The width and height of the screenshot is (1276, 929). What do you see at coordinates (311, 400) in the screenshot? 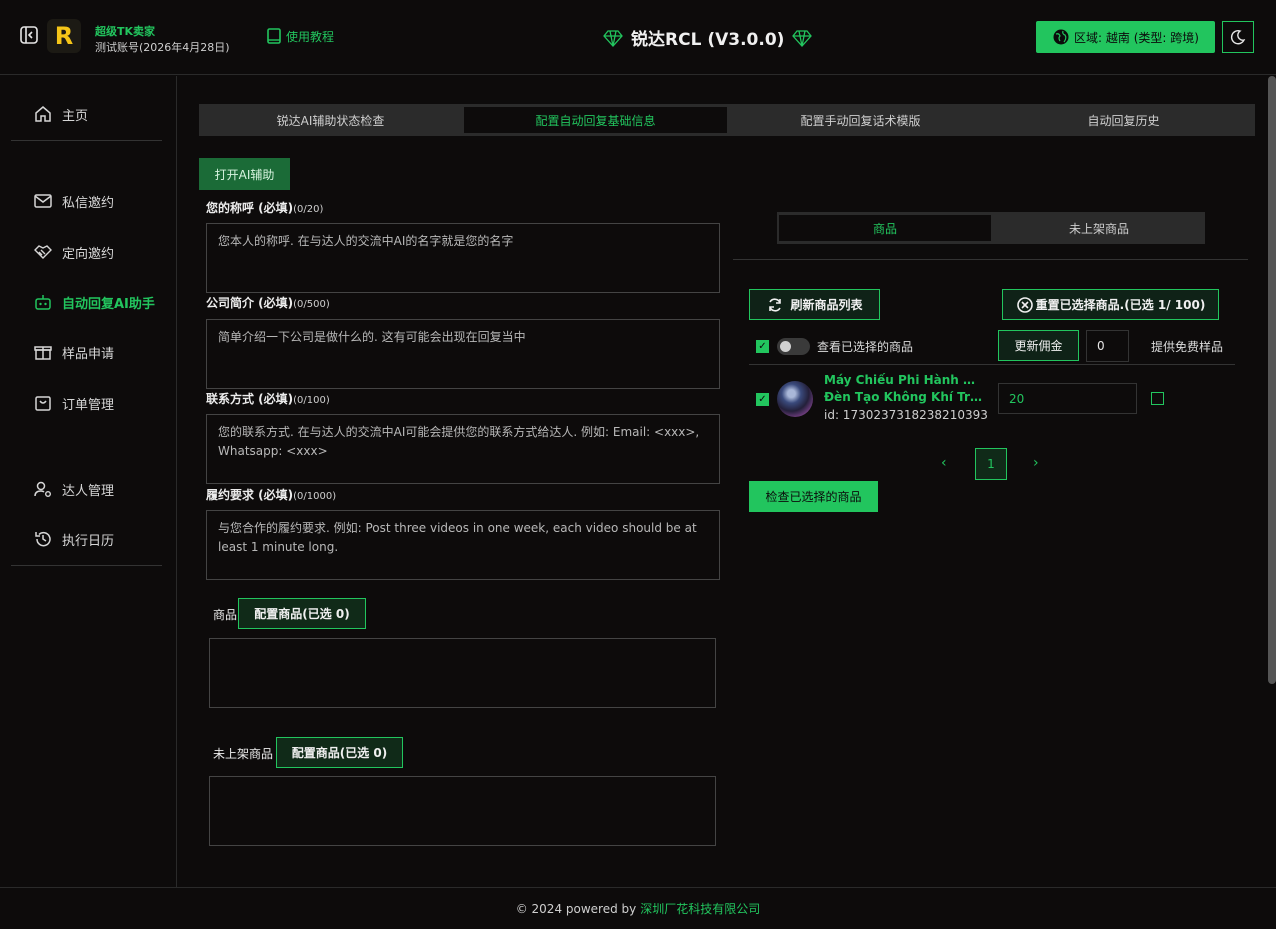
I see `char-count: (0/100)` at bounding box center [311, 400].